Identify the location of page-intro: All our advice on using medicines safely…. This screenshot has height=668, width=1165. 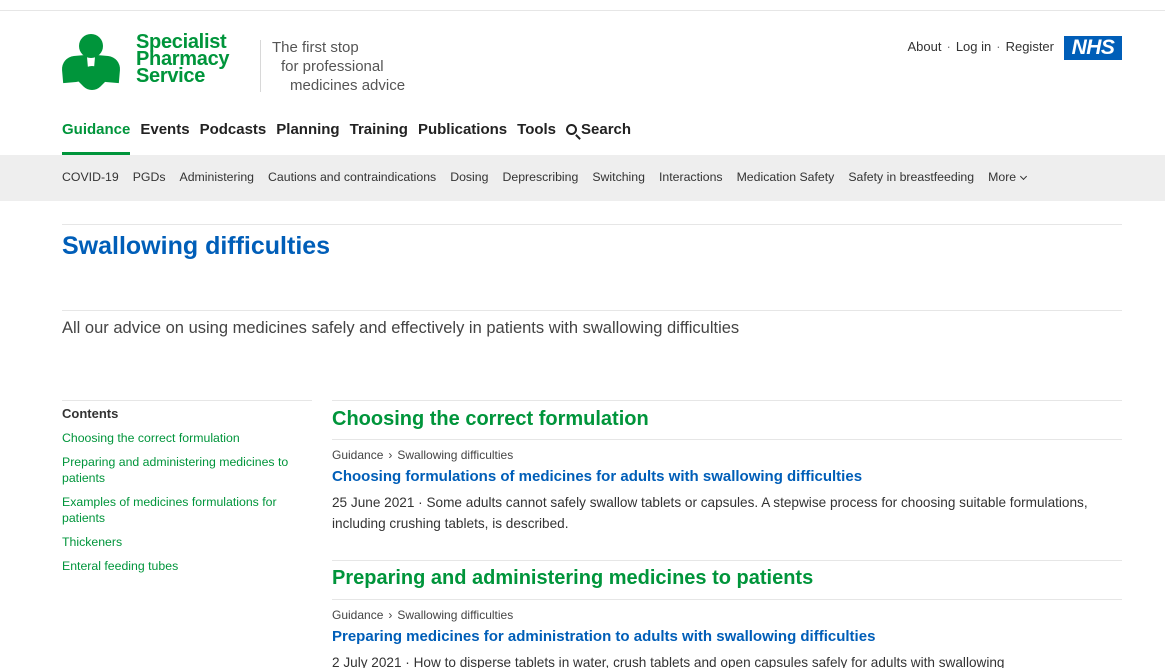
(401, 328).